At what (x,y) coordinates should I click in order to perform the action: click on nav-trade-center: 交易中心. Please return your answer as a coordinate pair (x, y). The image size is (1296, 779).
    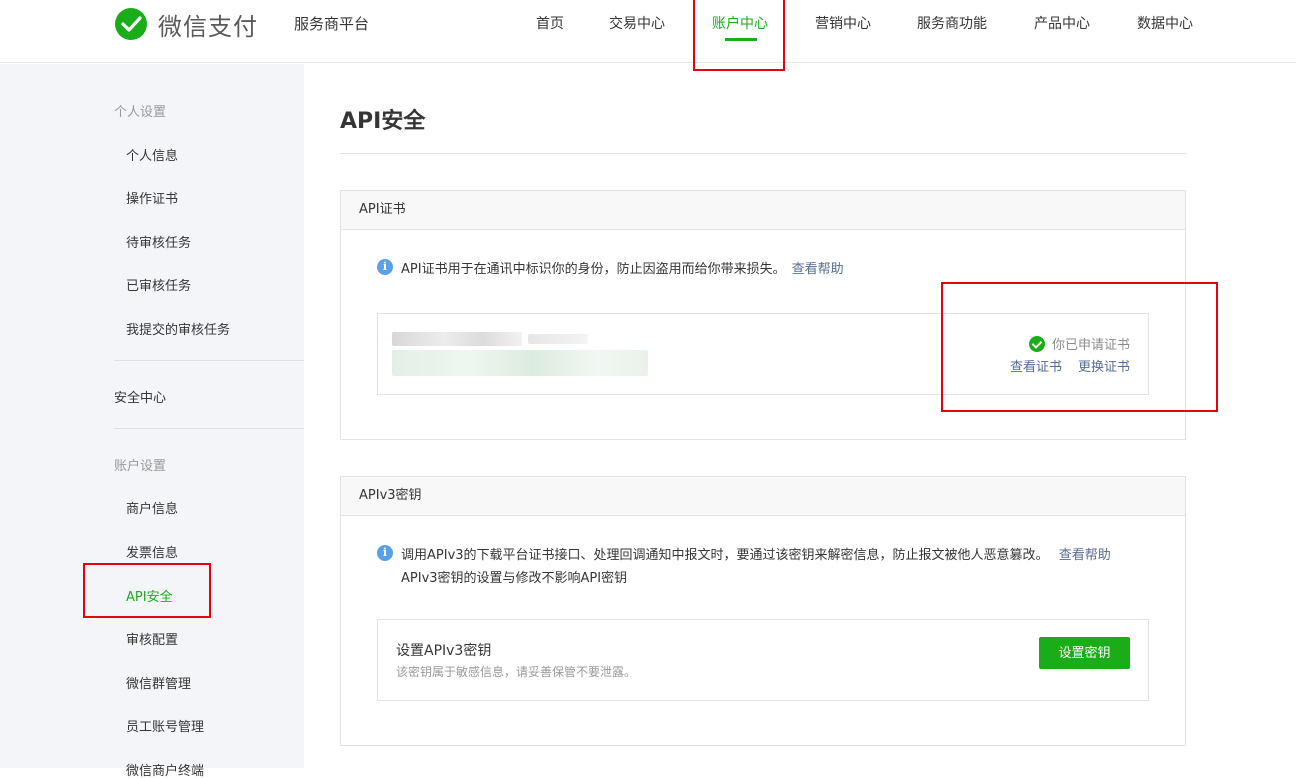
    Looking at the image, I should click on (637, 23).